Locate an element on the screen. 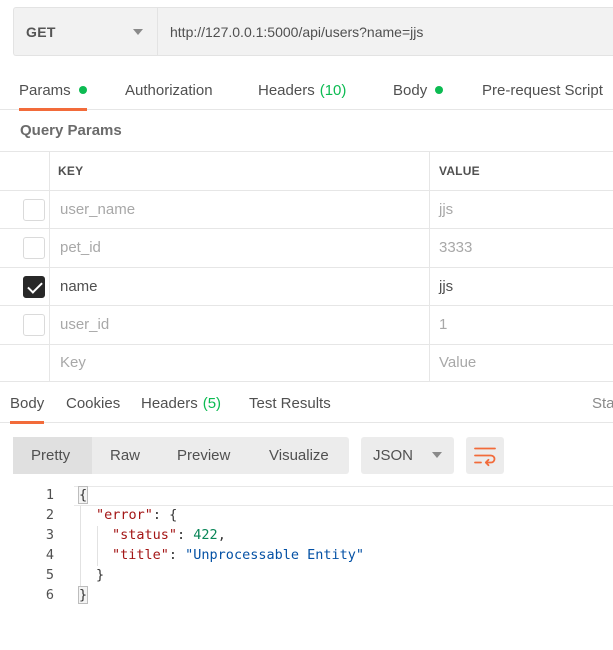  response-tab-cookies: Cookies is located at coordinates (93, 403).